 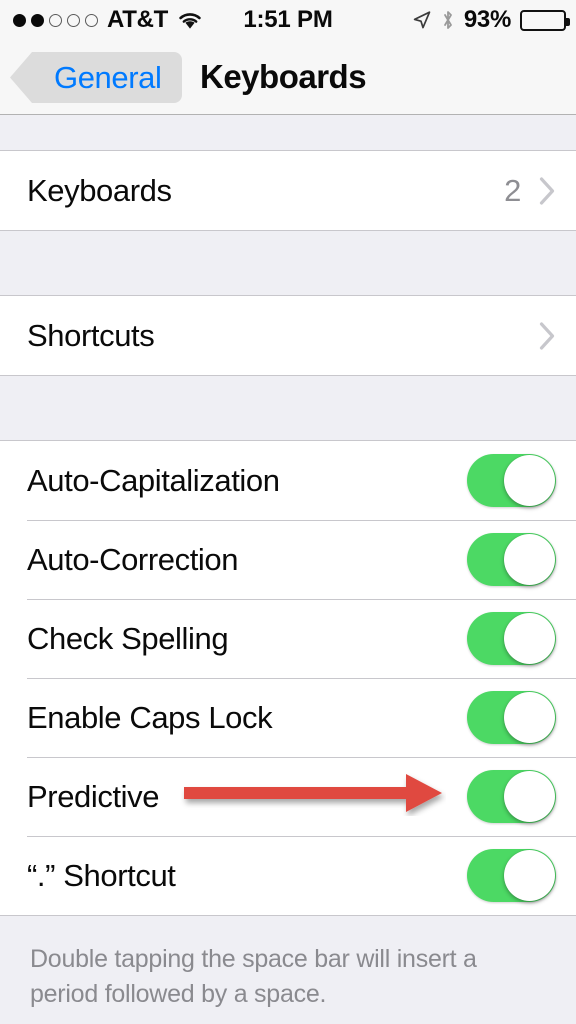 I want to click on row-auto-correction: Auto-Correction, so click(x=288, y=559).